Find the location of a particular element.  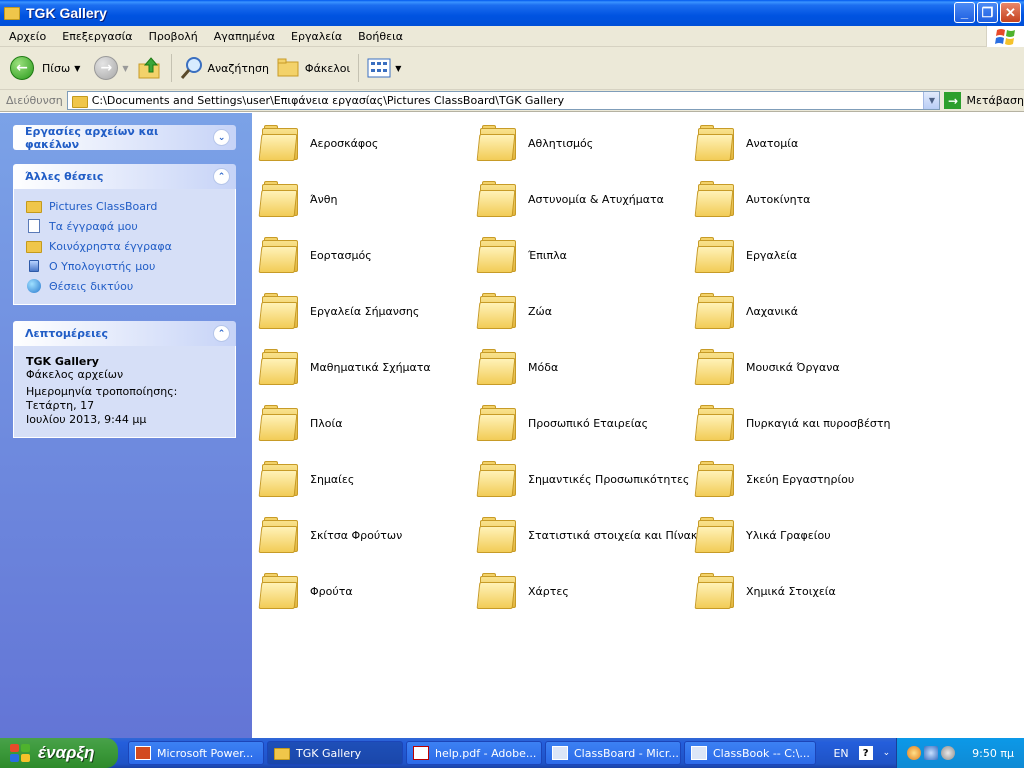

menu-tools: Εργαλεία is located at coordinates (315, 36).